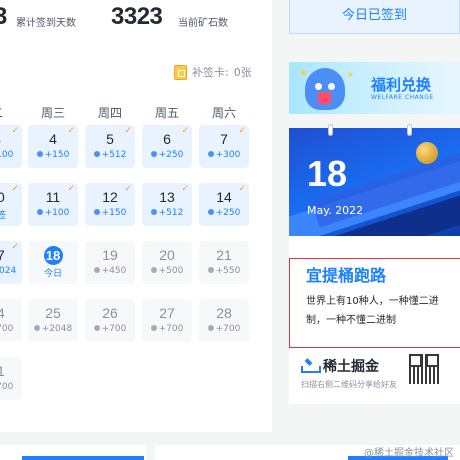  Describe the element at coordinates (242, 72) in the screenshot. I see `makeup-card-count: 0张` at that location.